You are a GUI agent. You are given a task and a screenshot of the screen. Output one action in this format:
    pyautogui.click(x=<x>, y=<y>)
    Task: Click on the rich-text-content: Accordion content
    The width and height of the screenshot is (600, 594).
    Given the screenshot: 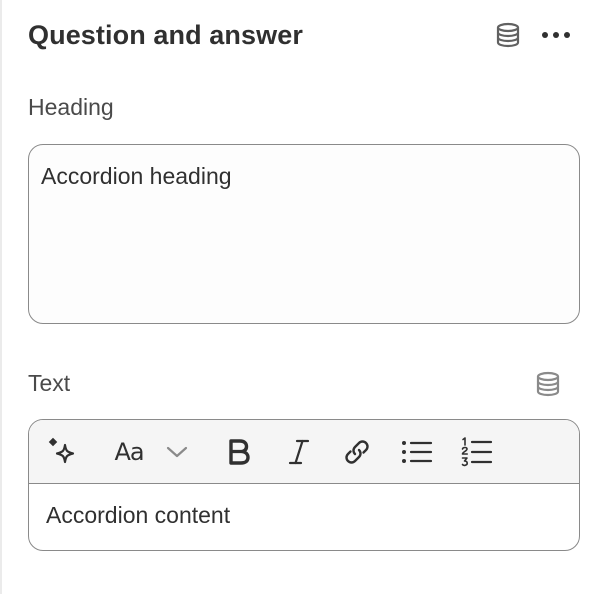 What is the action you would take?
    pyautogui.click(x=138, y=515)
    